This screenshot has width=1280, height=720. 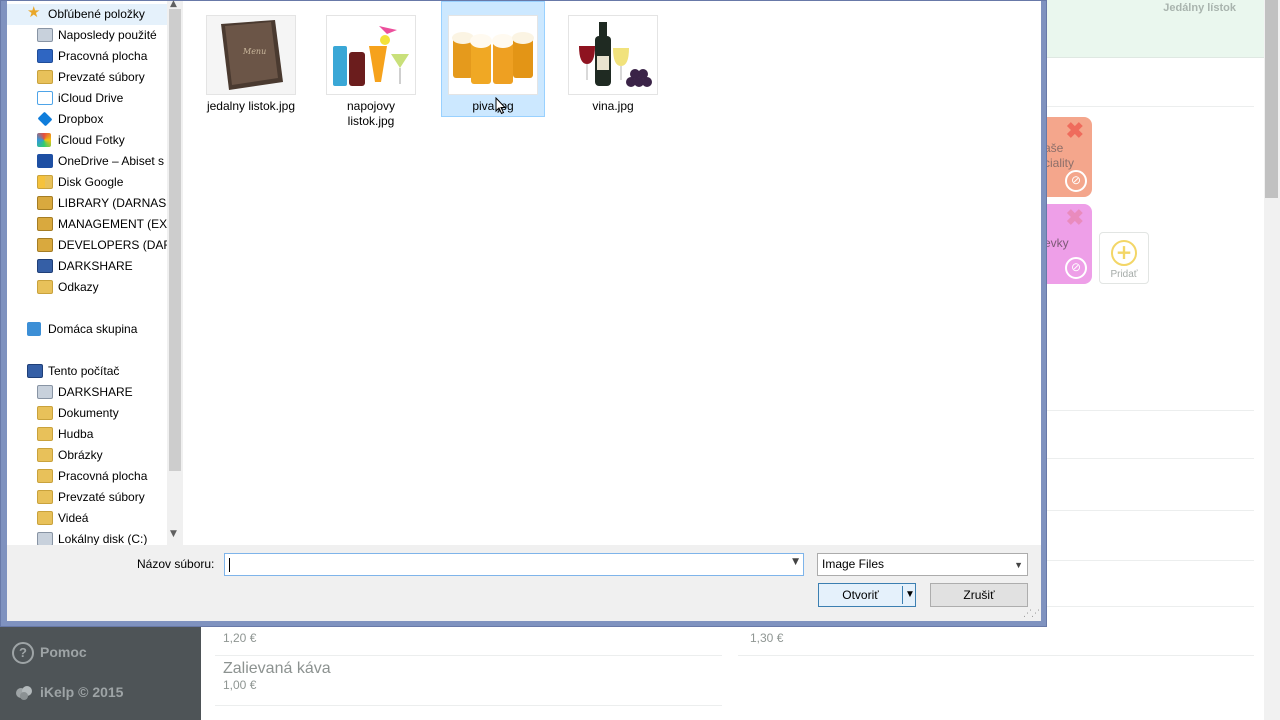 I want to click on music-folder-icon, so click(x=45, y=434).